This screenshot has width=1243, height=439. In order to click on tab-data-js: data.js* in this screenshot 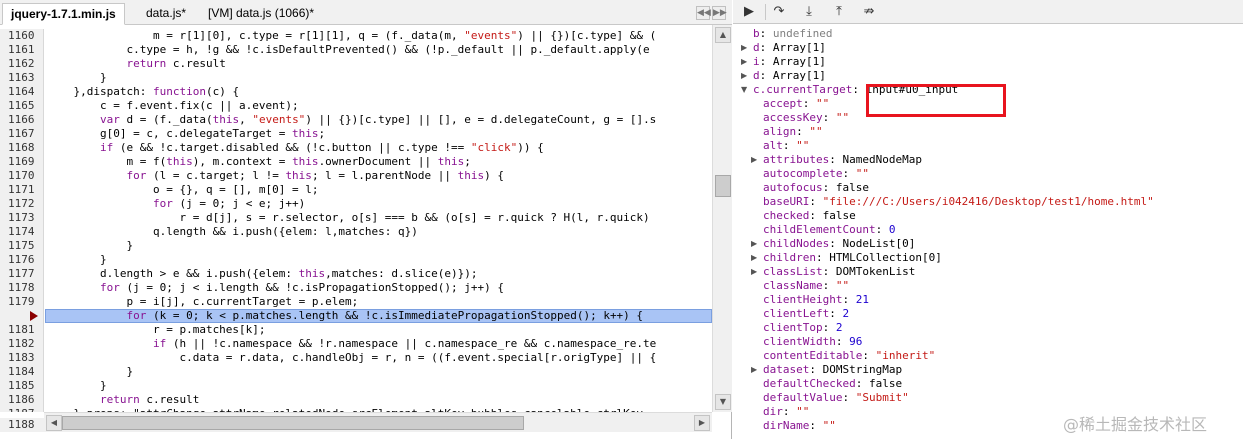, I will do `click(166, 14)`.